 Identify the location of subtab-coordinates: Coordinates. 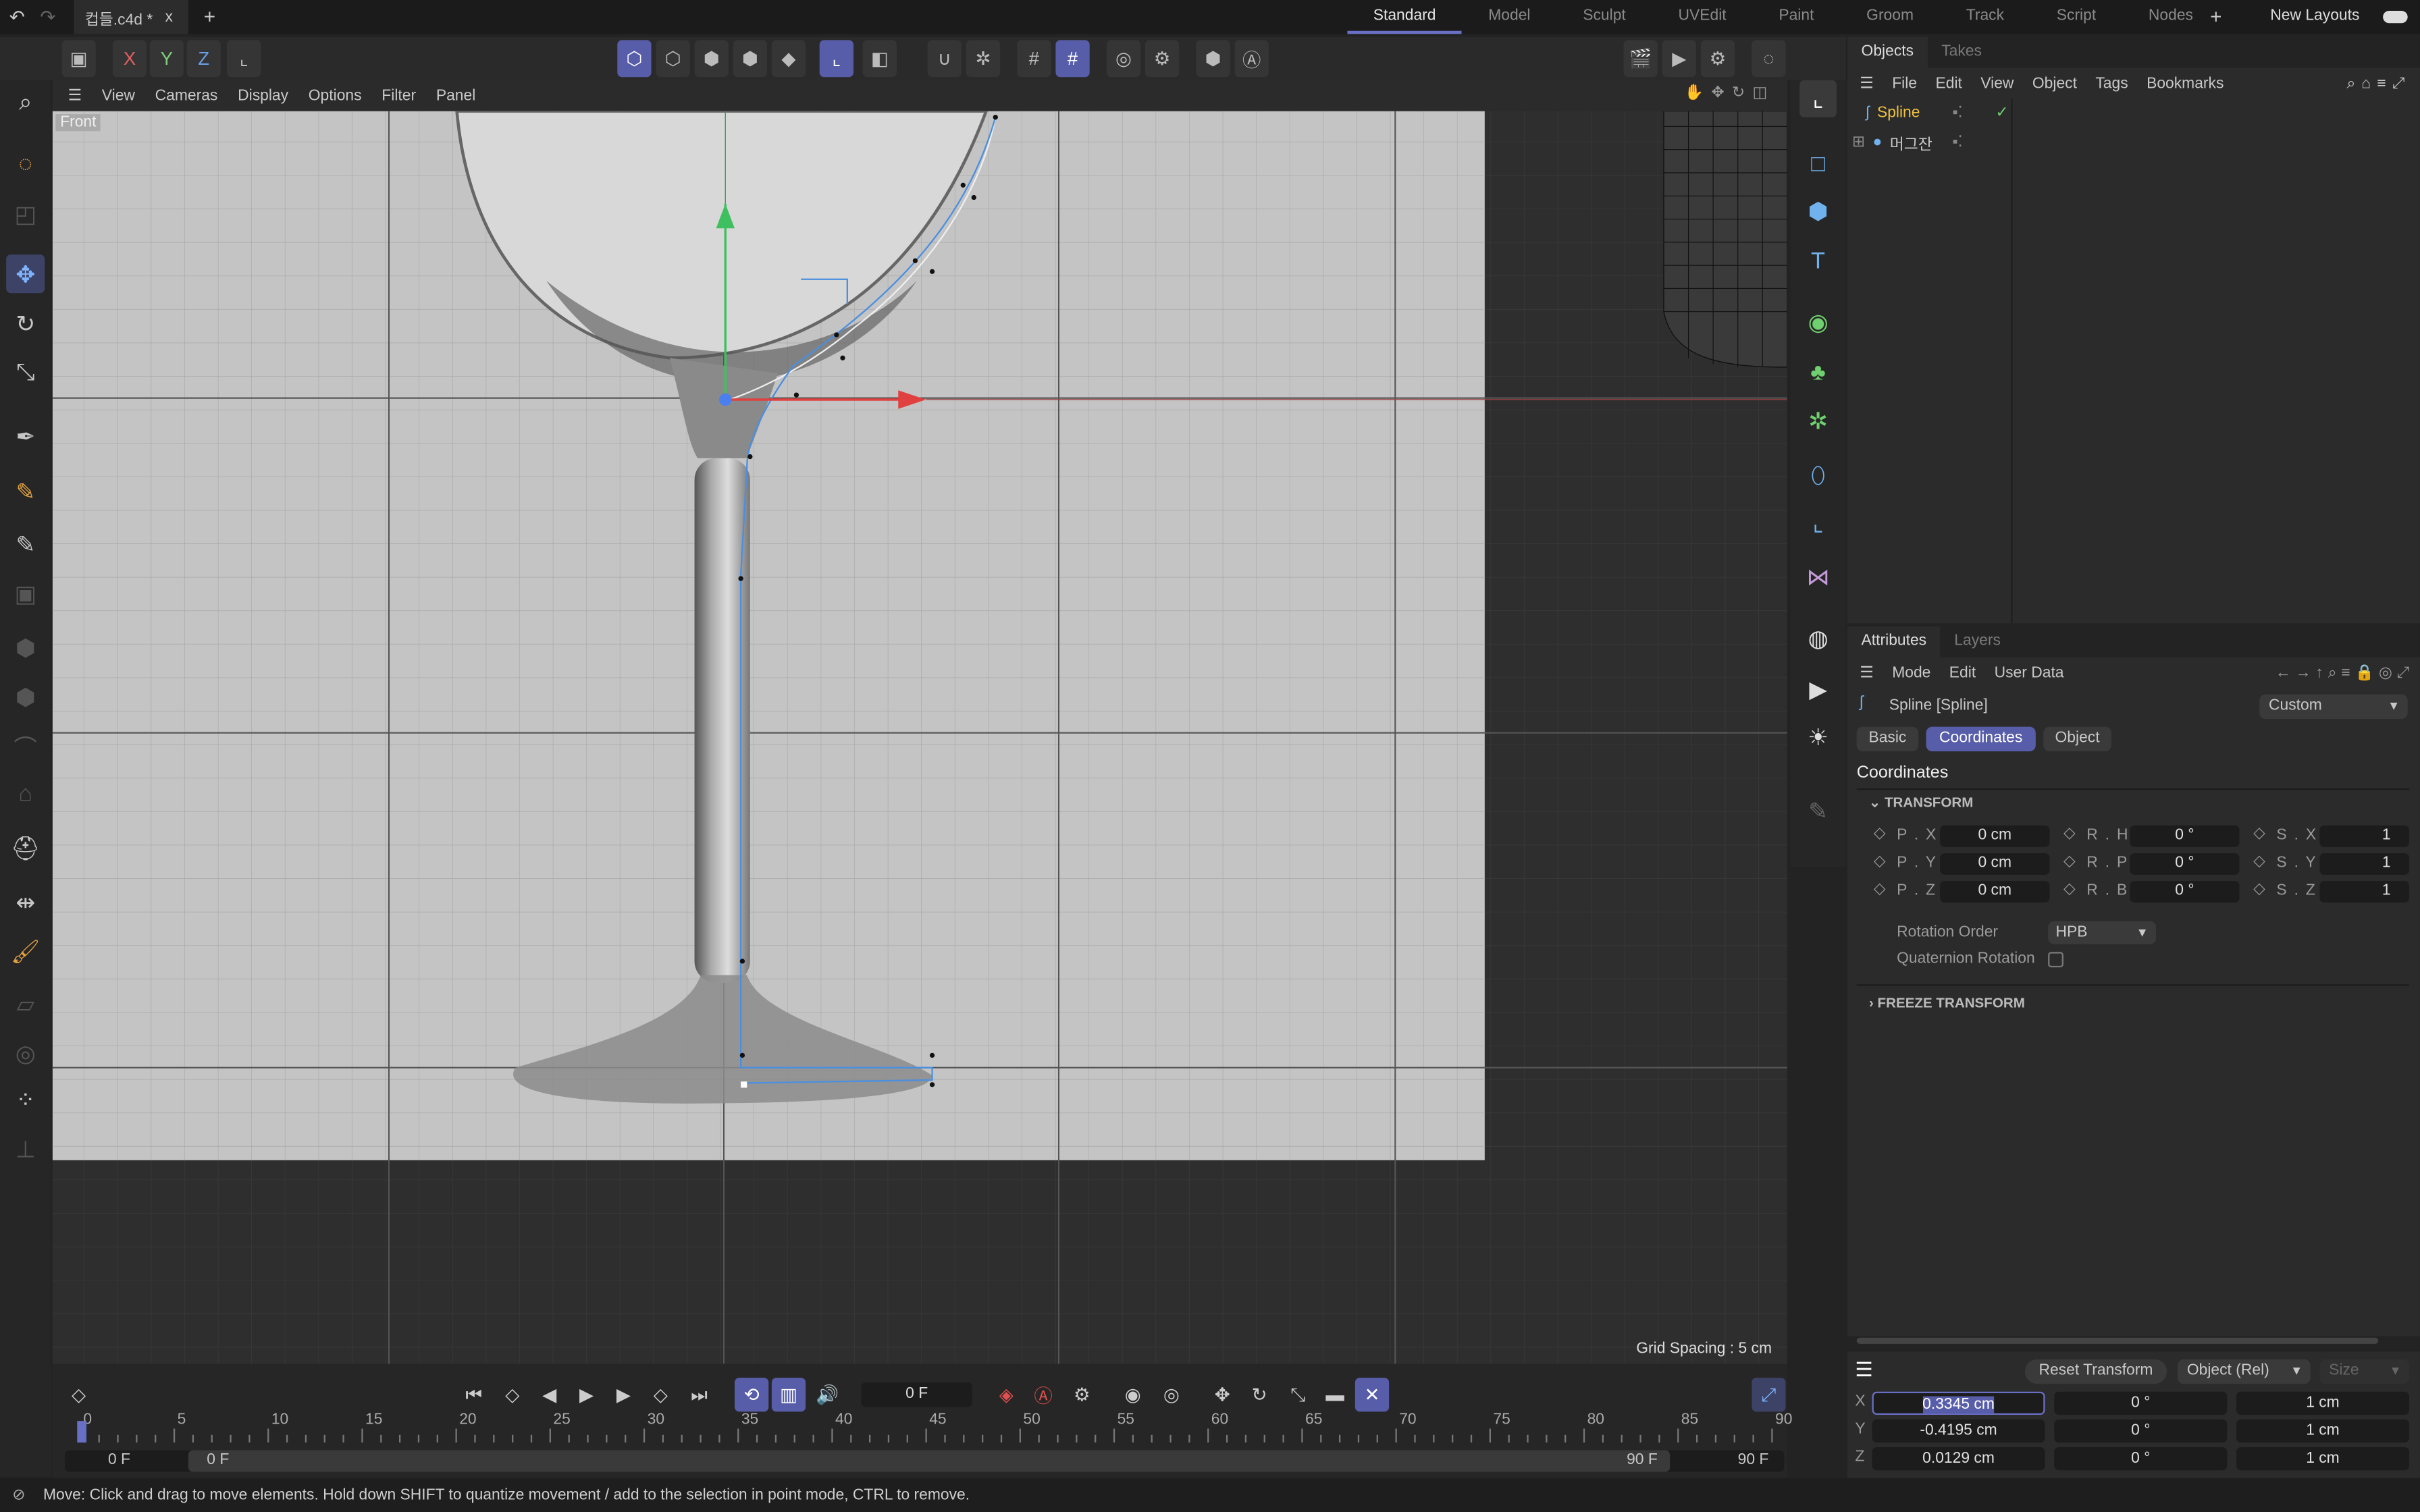
(1981, 739).